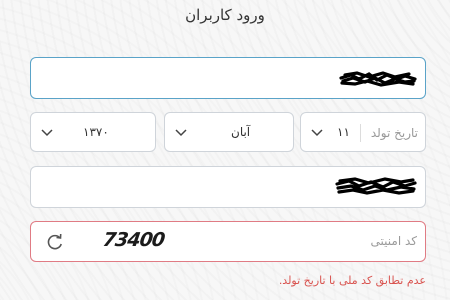 The image size is (450, 300). I want to click on captcha-placeholder: کد امنیتی, so click(393, 241).